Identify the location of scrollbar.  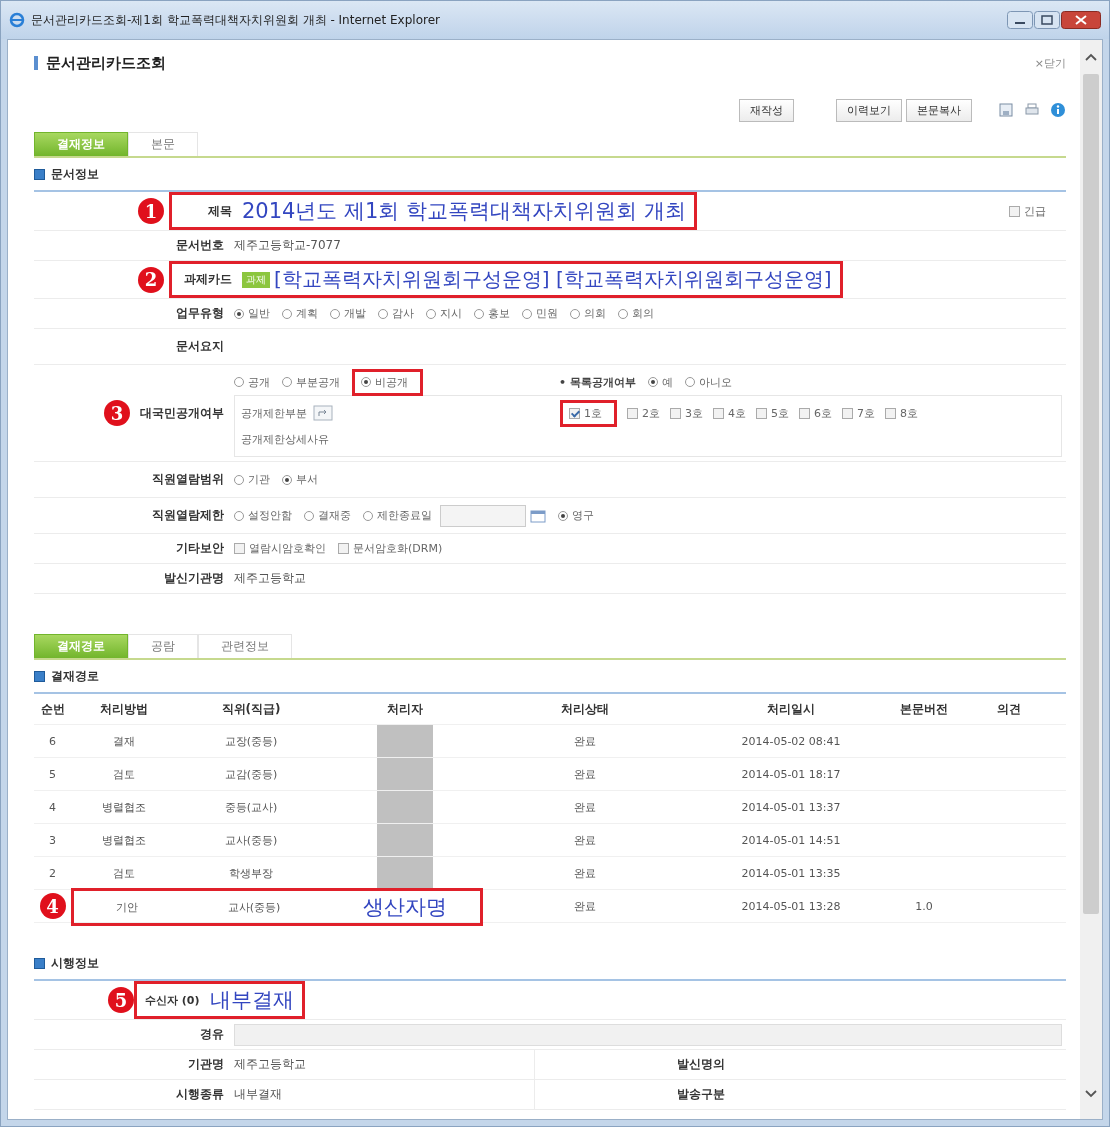
(1091, 579).